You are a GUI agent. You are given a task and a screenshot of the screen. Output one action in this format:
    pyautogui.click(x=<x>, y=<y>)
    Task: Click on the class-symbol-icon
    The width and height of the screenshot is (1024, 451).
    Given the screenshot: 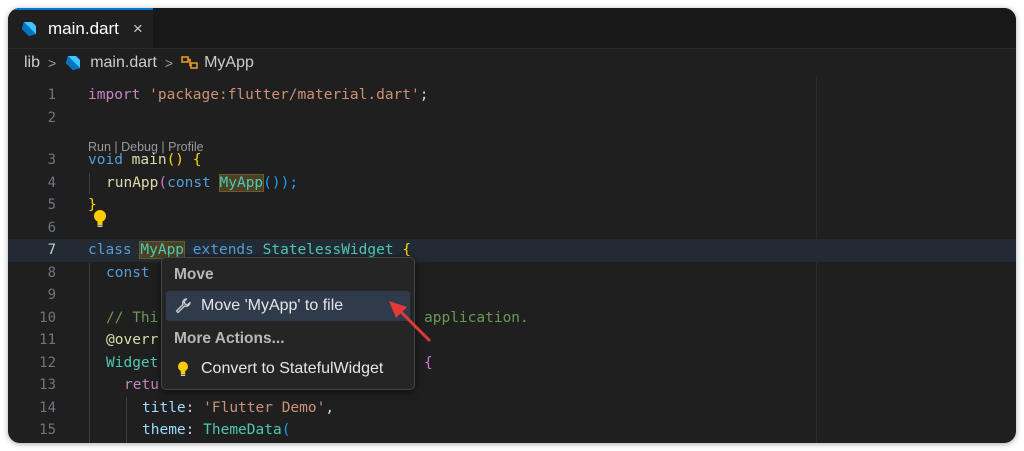 What is the action you would take?
    pyautogui.click(x=189, y=62)
    